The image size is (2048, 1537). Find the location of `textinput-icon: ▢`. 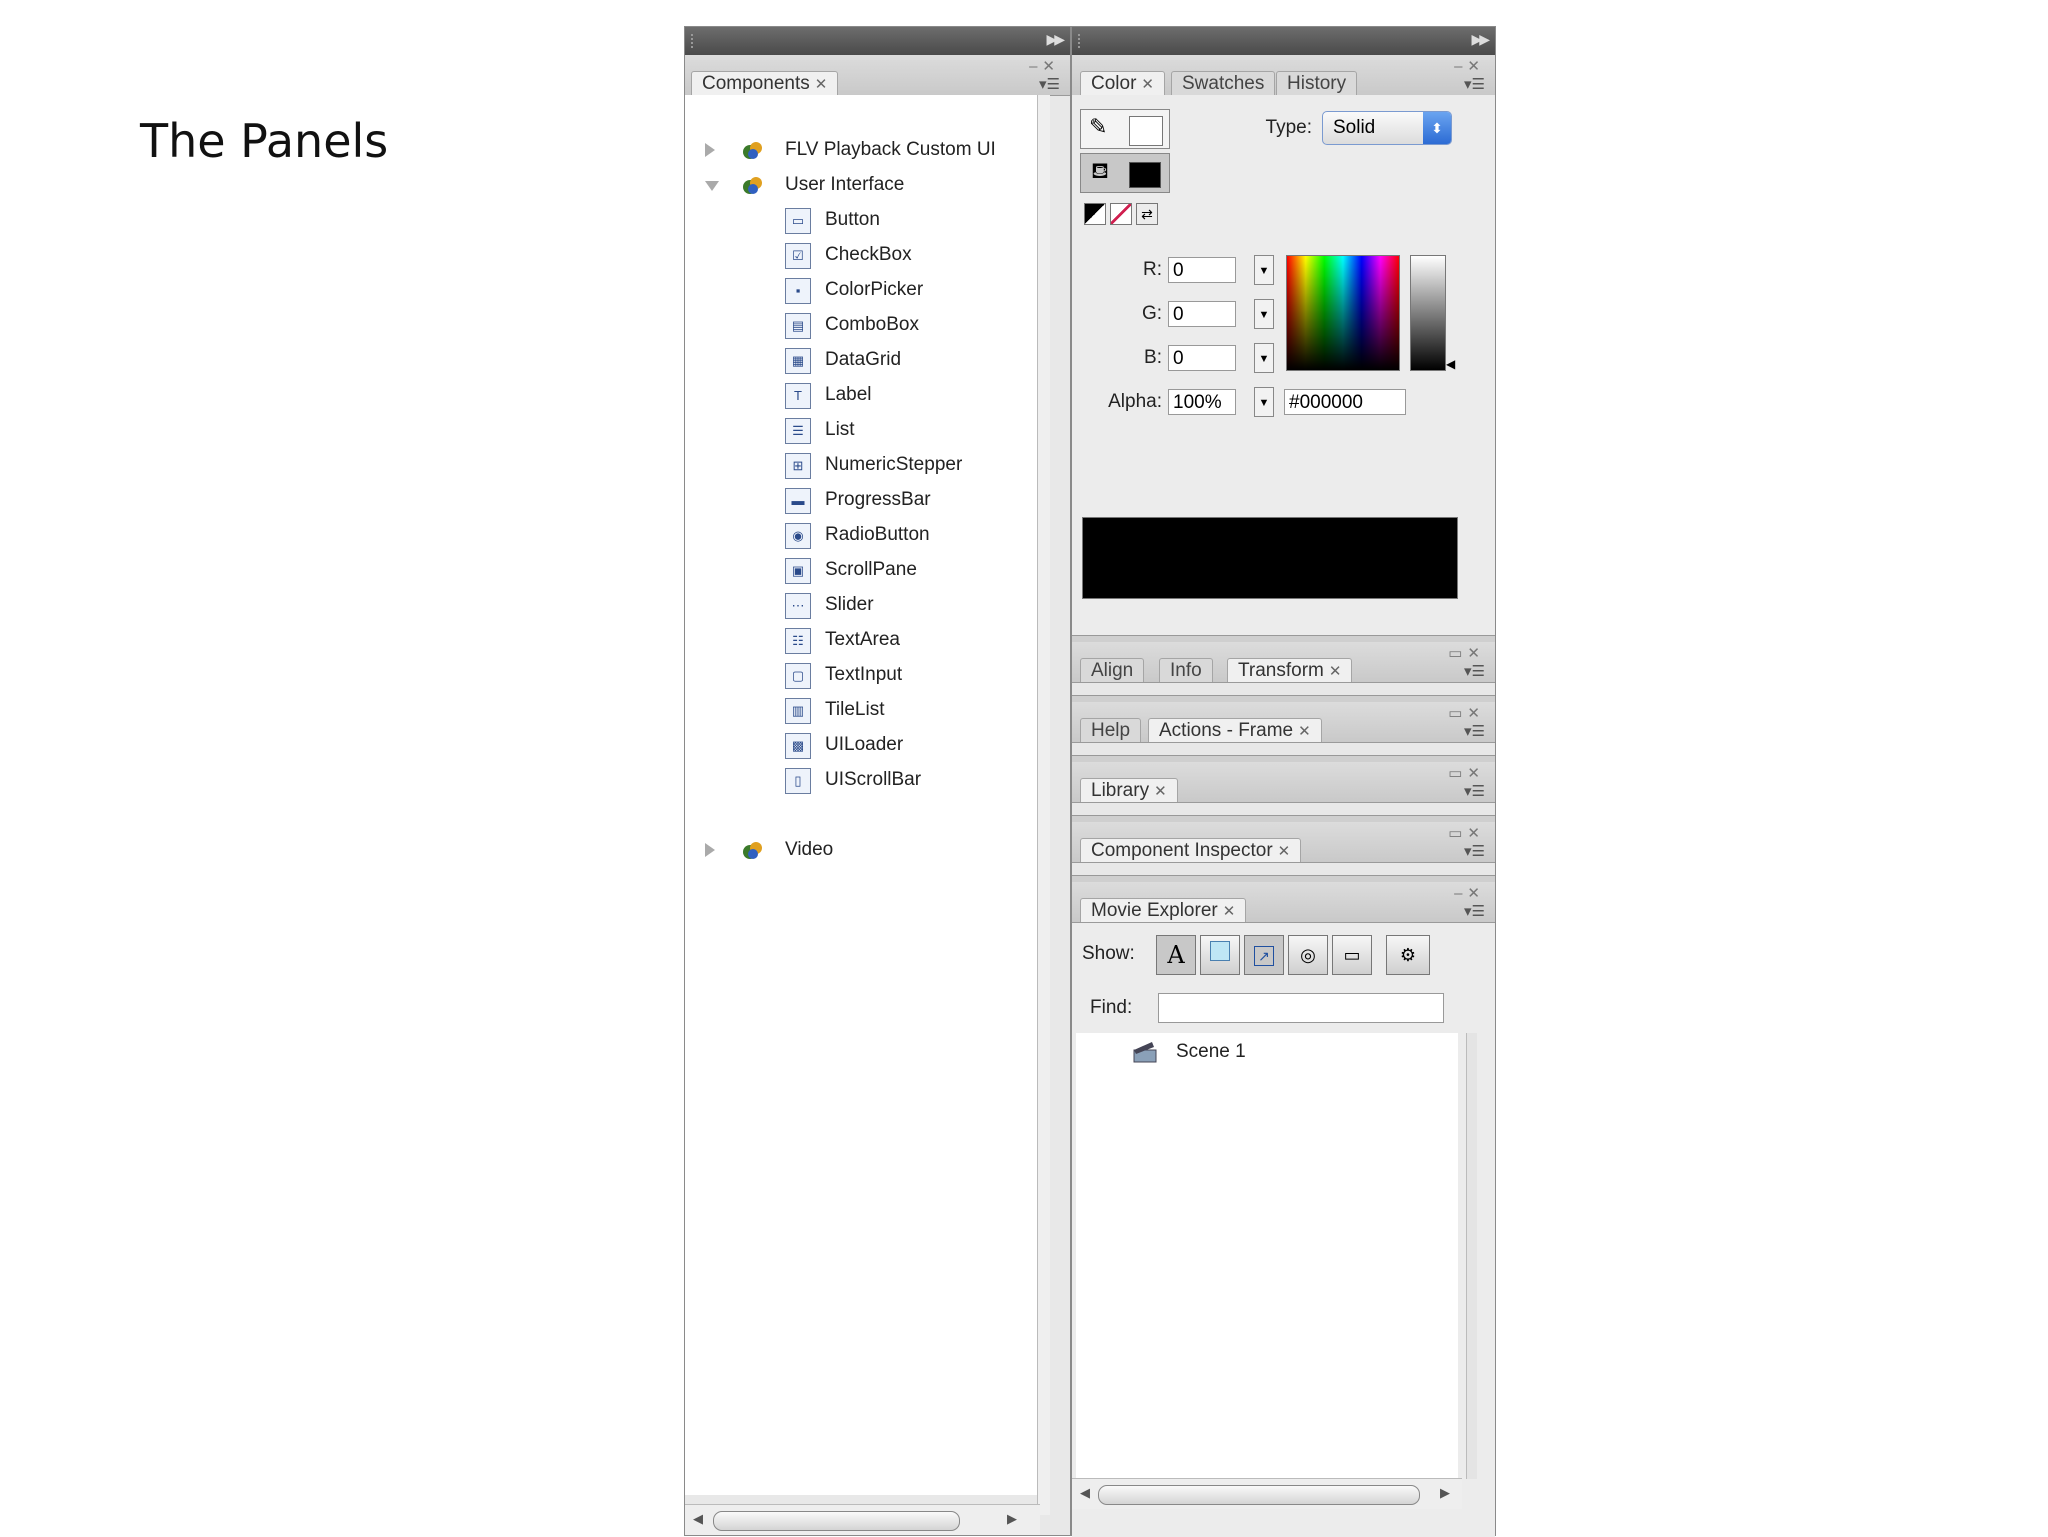

textinput-icon: ▢ is located at coordinates (798, 676).